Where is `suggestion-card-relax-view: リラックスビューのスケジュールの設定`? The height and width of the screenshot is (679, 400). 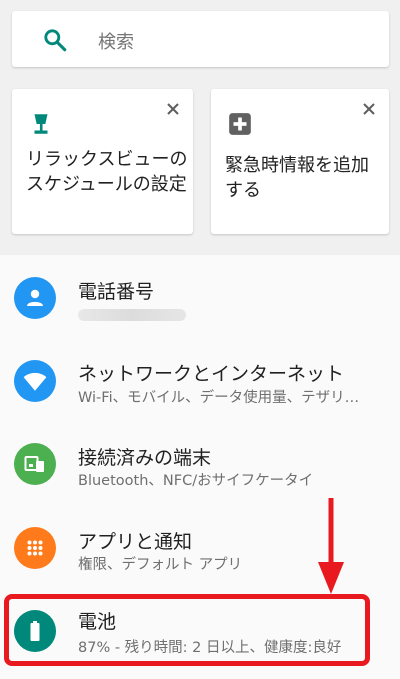 suggestion-card-relax-view: リラックスビューのスケジュールの設定 is located at coordinates (102, 161).